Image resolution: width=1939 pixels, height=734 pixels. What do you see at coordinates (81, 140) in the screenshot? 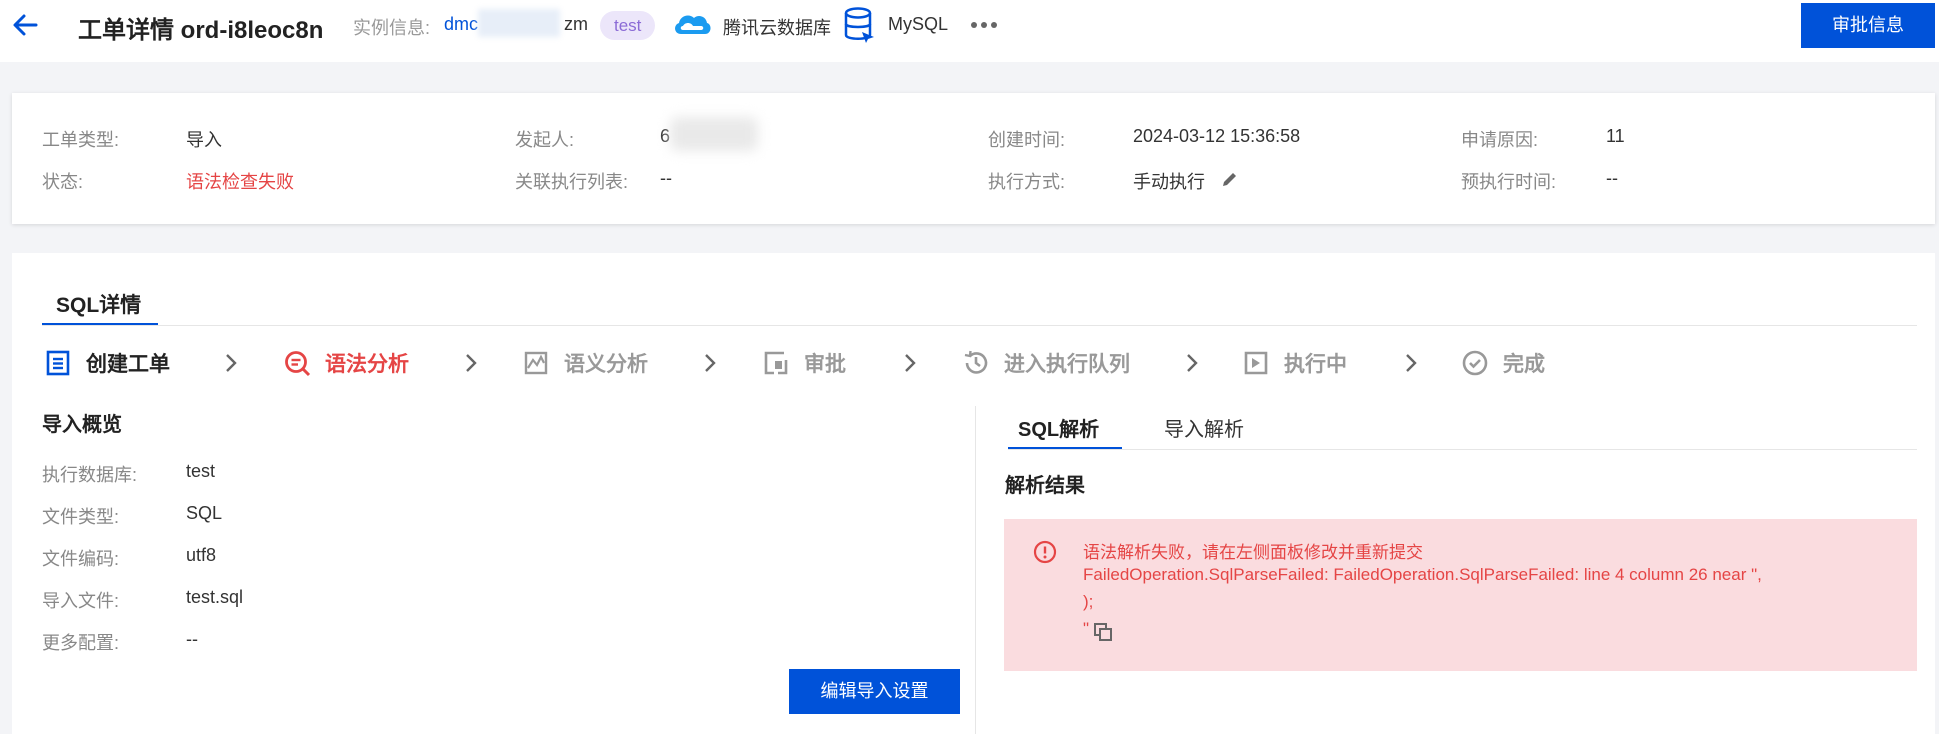
I see `type-label: 工单类型:` at bounding box center [81, 140].